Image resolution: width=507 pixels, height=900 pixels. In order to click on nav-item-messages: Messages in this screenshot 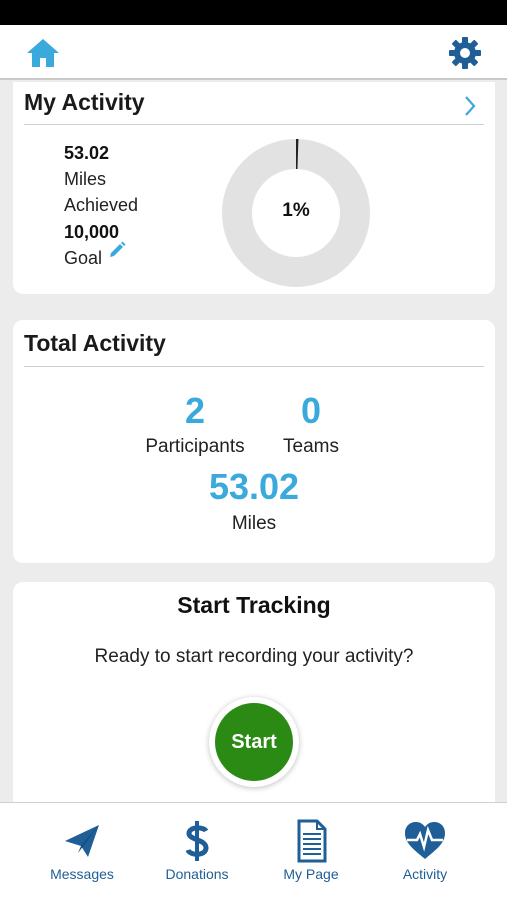, I will do `click(82, 851)`.